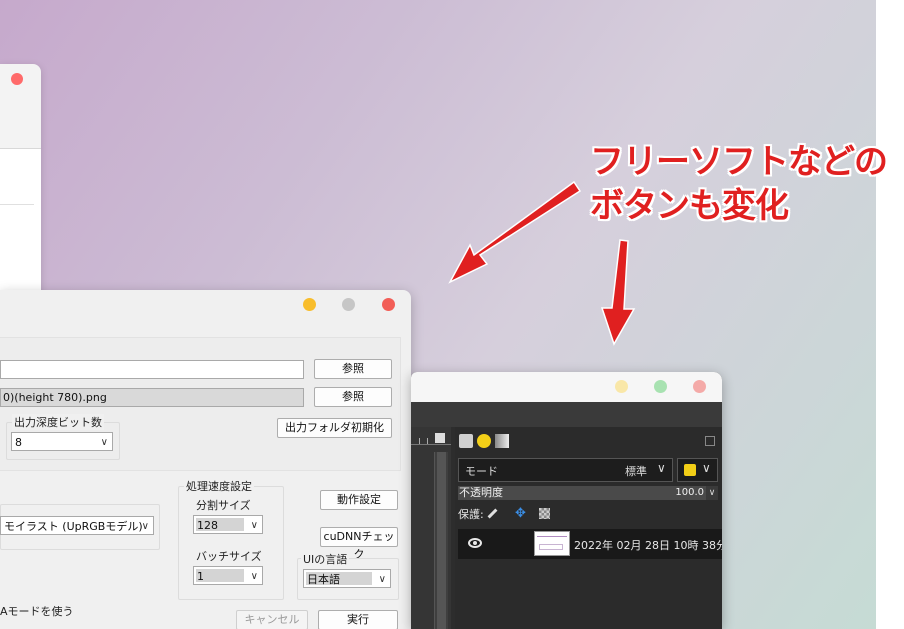 The image size is (904, 629). I want to click on speed-settings-label: 処理速度設定, so click(219, 486).